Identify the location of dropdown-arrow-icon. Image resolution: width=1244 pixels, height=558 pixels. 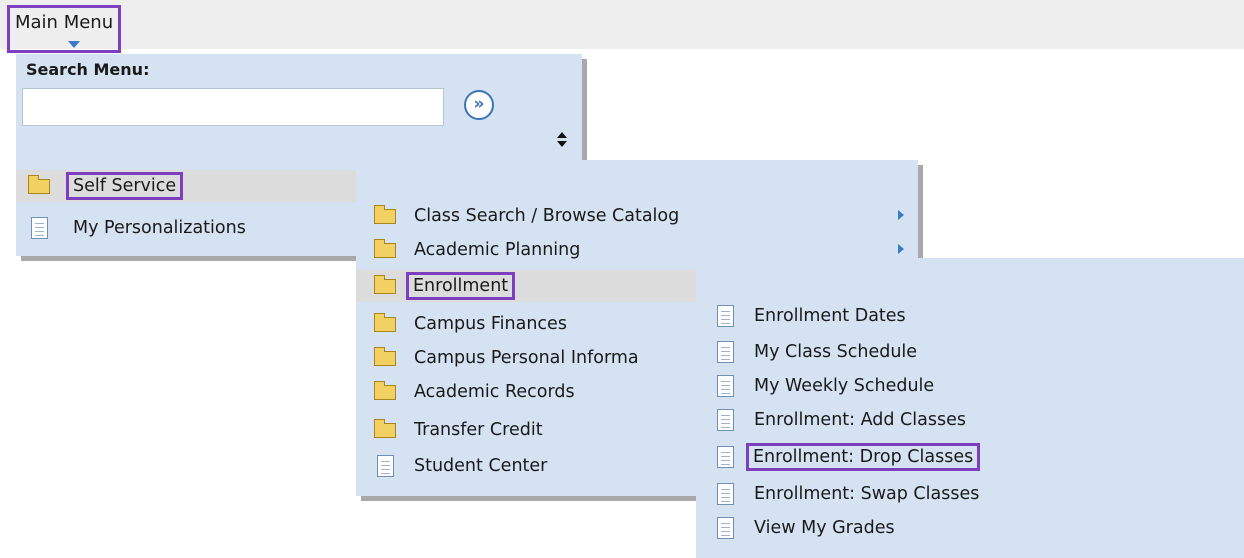
(74, 44).